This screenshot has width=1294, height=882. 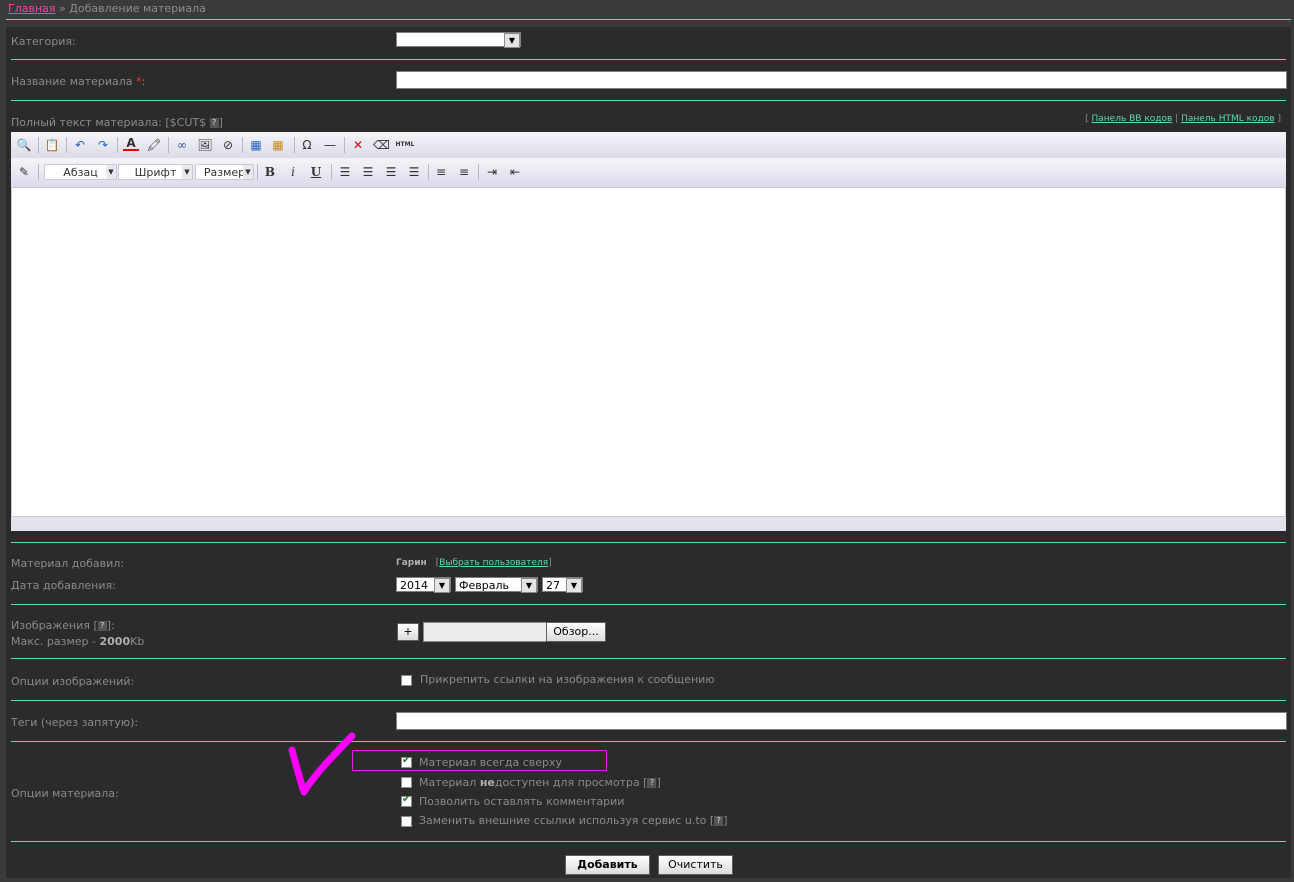 I want to click on breadcrumb-current: Добавление материала, so click(x=137, y=8).